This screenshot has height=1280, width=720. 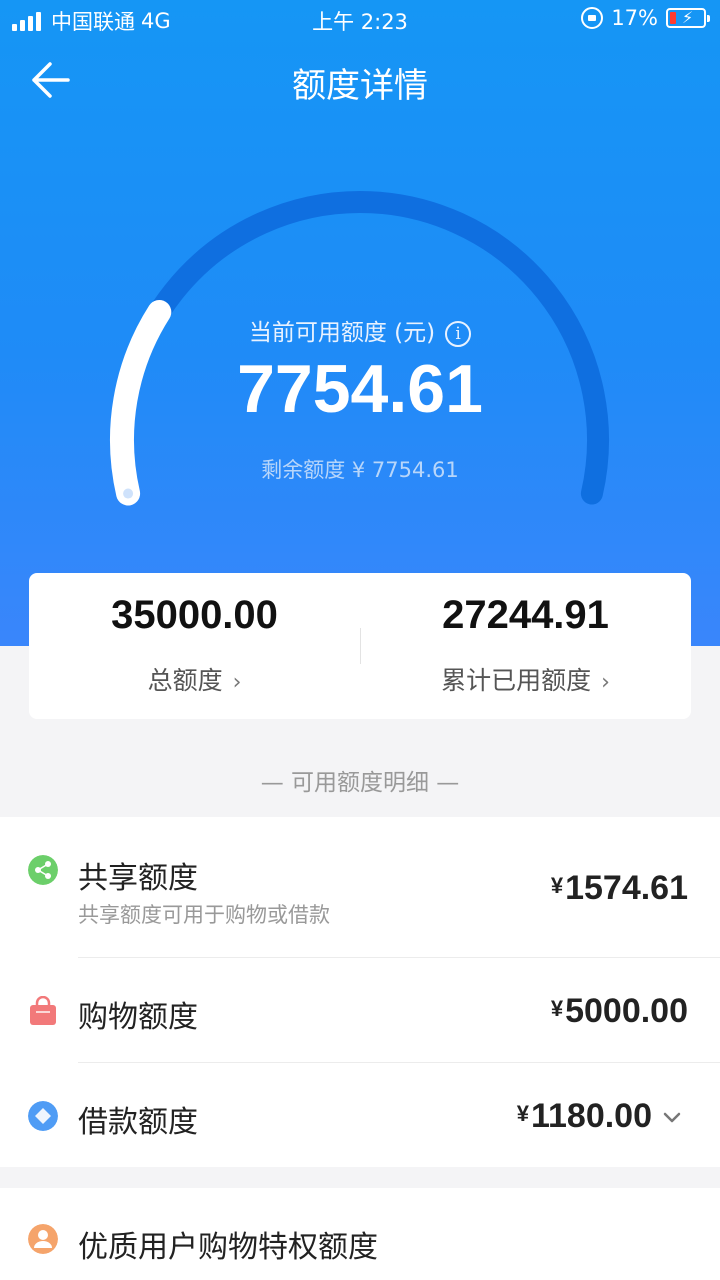 What do you see at coordinates (360, 389) in the screenshot?
I see `available-credit-amount: 7754.61` at bounding box center [360, 389].